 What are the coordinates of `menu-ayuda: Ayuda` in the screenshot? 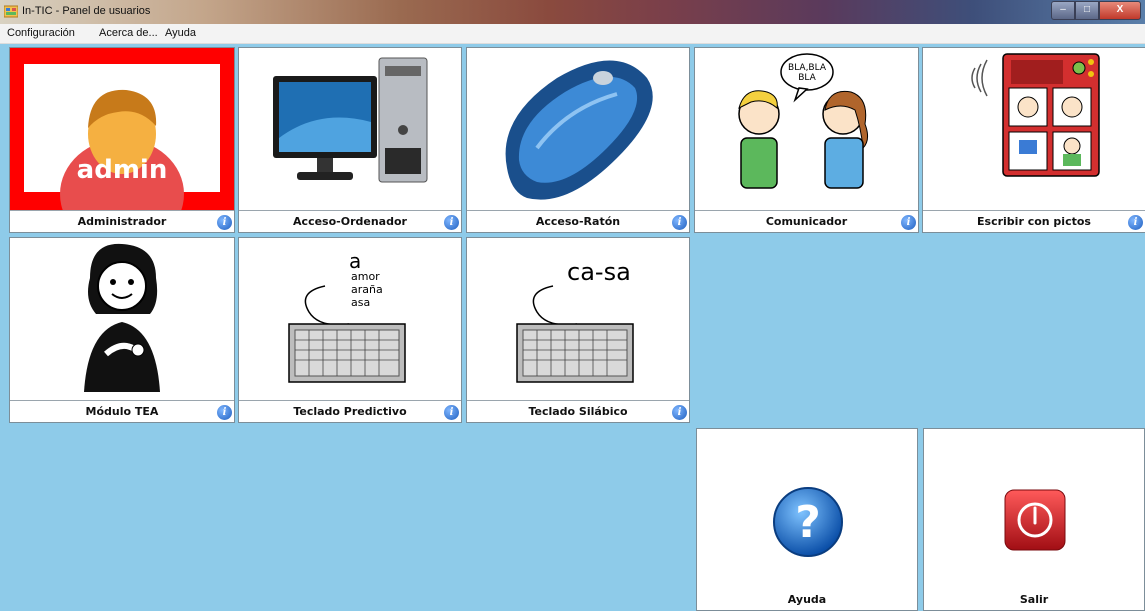 It's located at (180, 33).